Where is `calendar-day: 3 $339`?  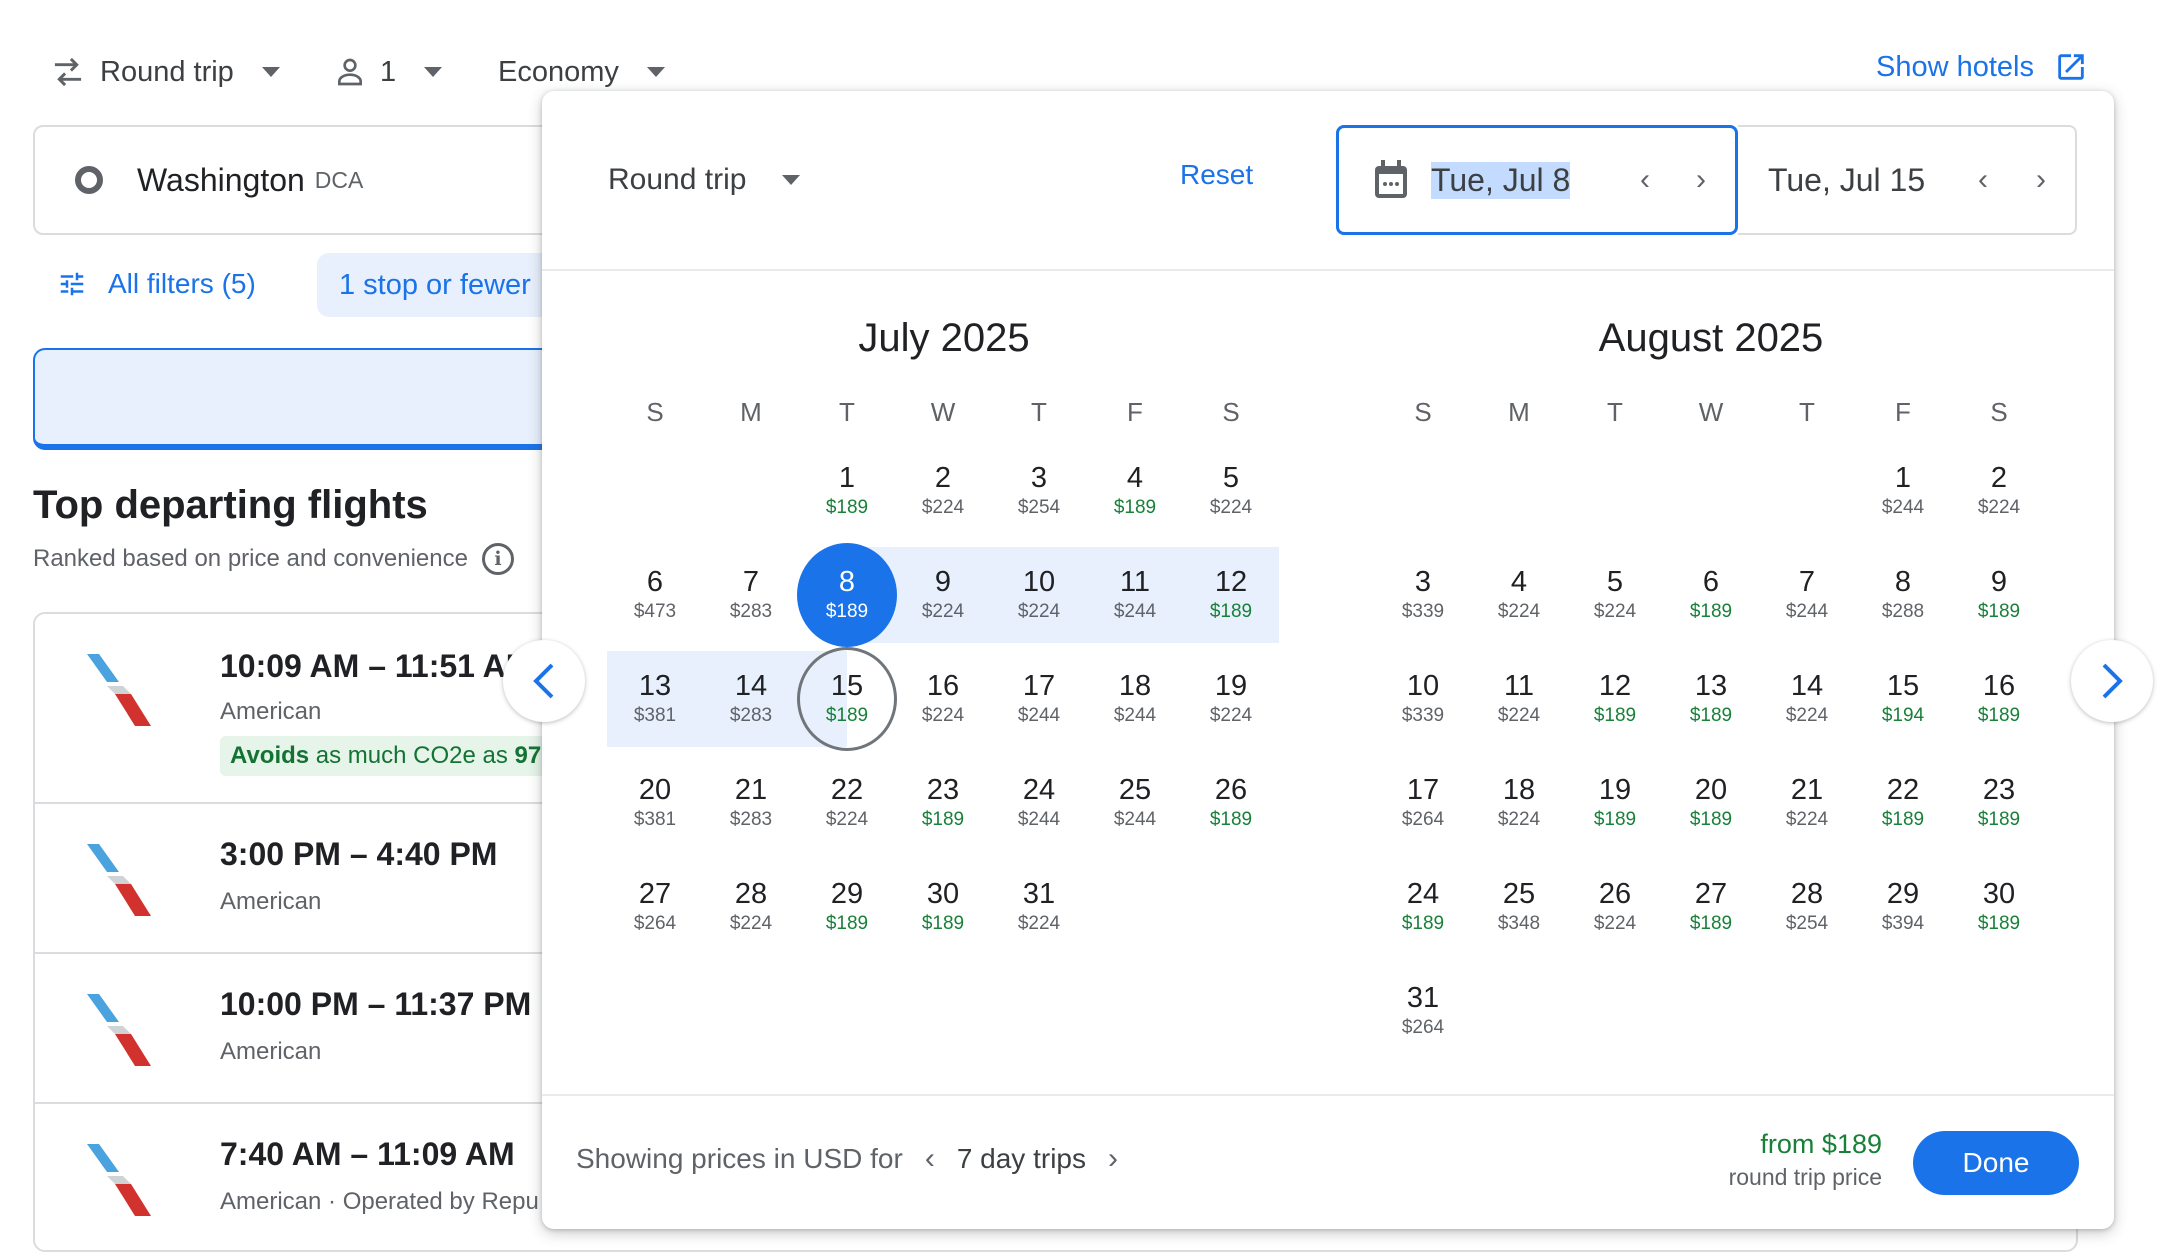
calendar-day: 3 $339 is located at coordinates (1423, 595).